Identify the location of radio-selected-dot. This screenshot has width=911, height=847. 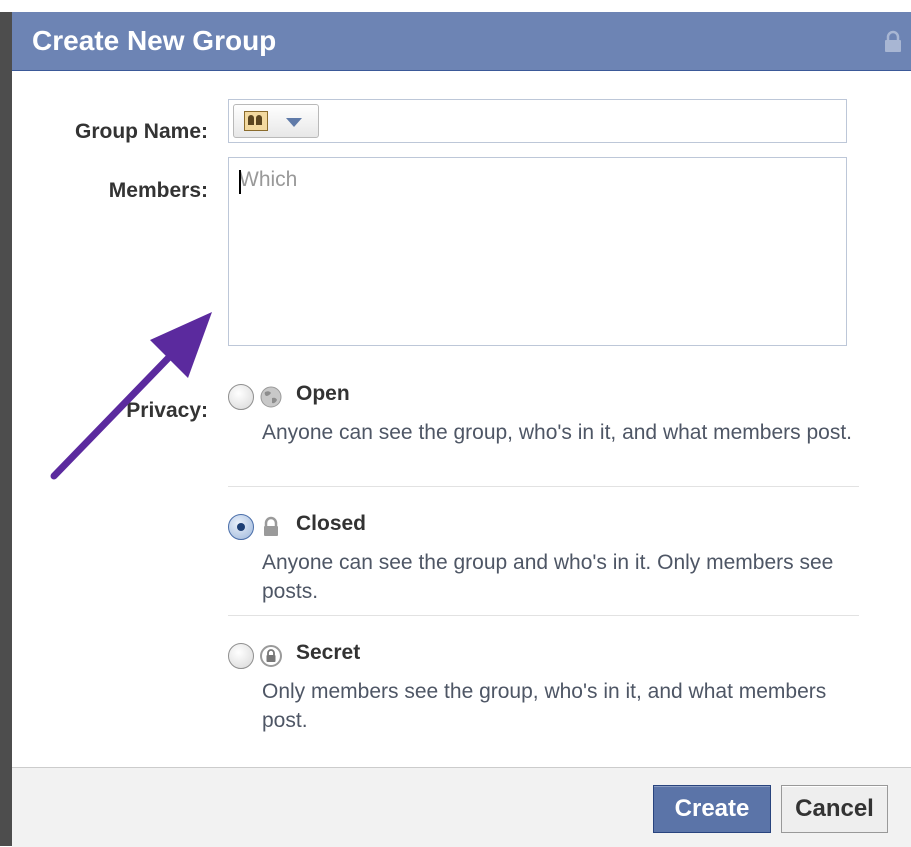
(241, 527).